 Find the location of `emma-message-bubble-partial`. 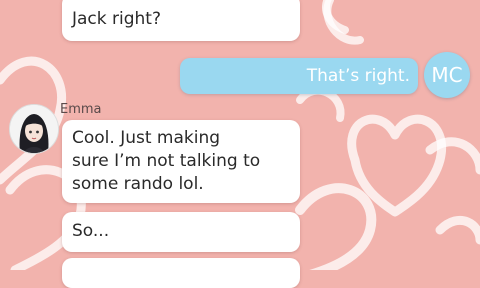

emma-message-bubble-partial is located at coordinates (181, 273).